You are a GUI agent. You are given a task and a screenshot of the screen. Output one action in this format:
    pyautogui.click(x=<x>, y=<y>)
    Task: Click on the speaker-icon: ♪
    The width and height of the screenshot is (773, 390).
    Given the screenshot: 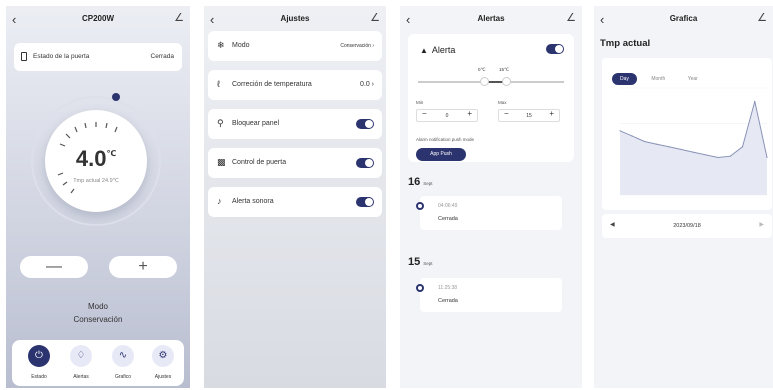 What is the action you would take?
    pyautogui.click(x=219, y=201)
    